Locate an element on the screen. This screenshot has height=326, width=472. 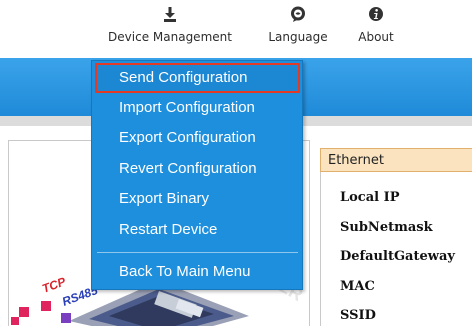
mac-label: MAC is located at coordinates (357, 286).